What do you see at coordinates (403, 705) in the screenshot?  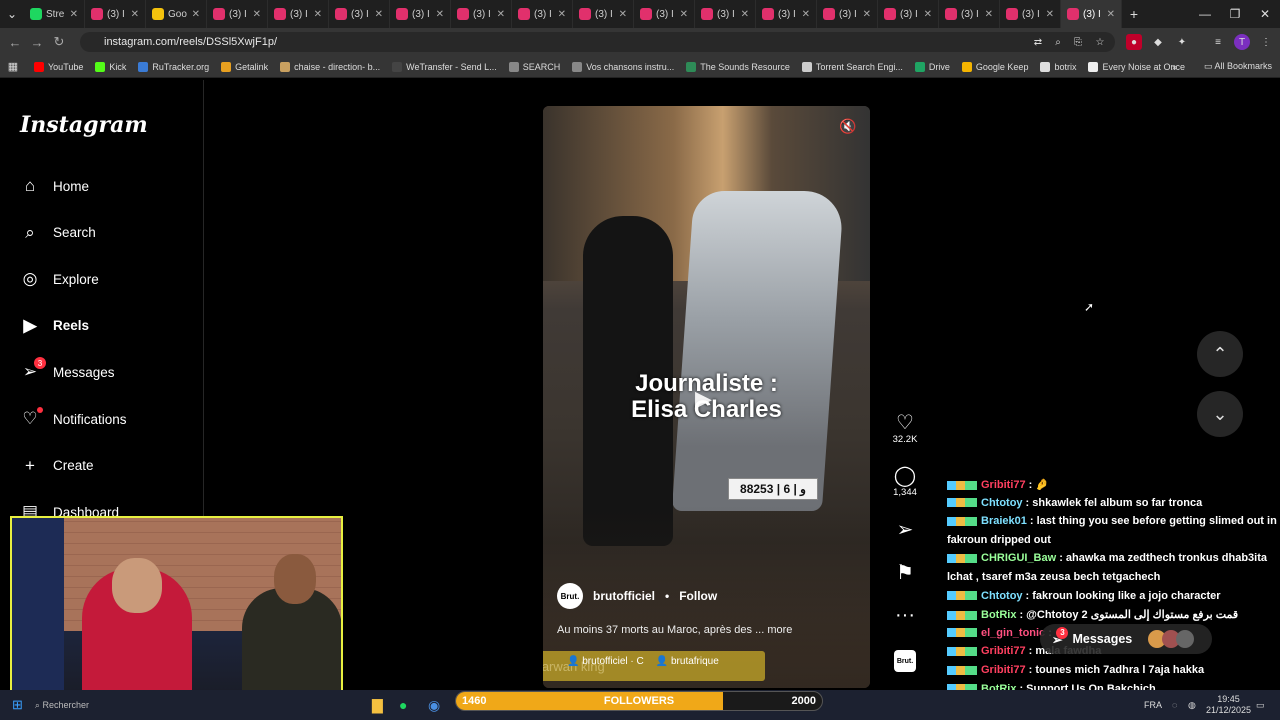 I see `spotify-icon: ●` at bounding box center [403, 705].